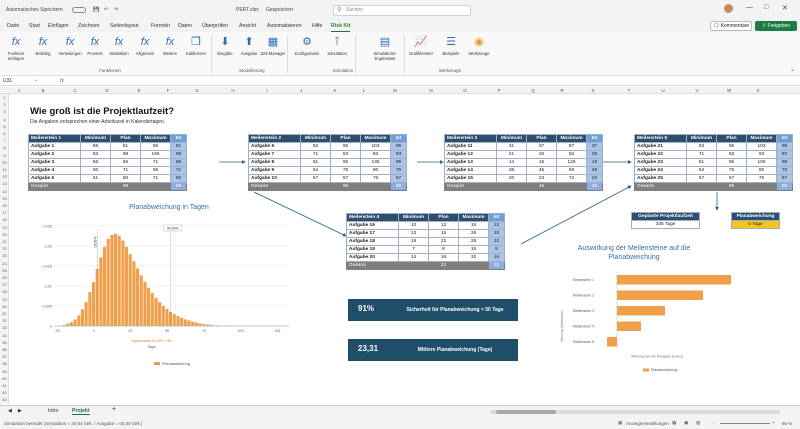 The image size is (800, 429). Describe the element at coordinates (663, 90) in the screenshot. I see `column-header: U` at that location.